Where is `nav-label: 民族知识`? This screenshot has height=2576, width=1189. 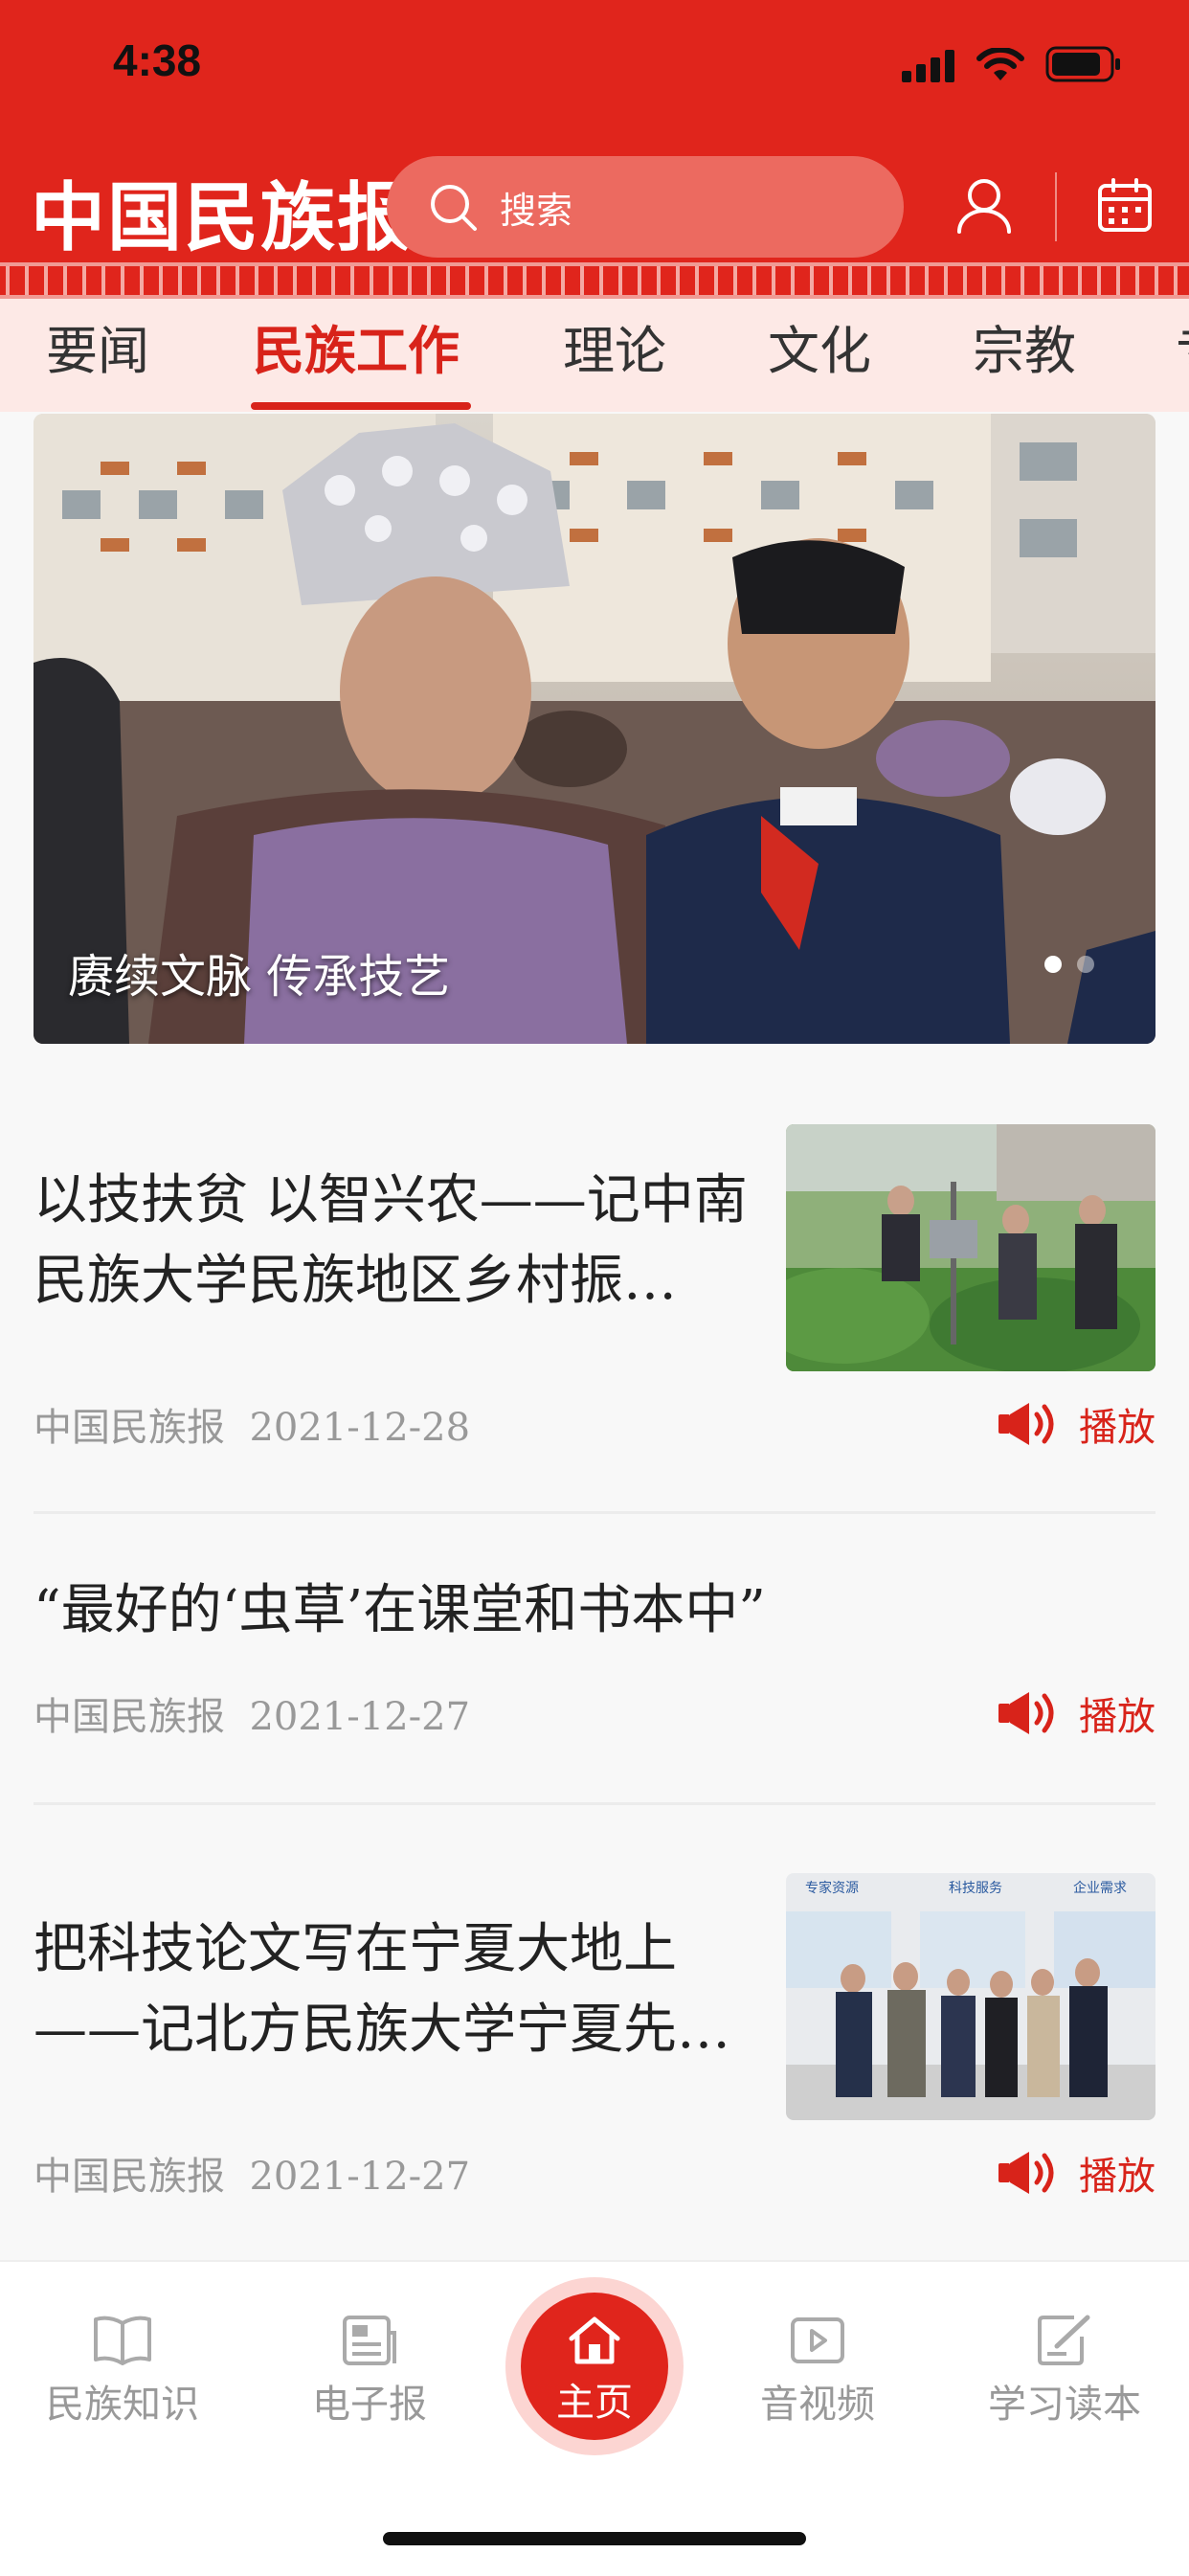 nav-label: 民族知识 is located at coordinates (122, 2405).